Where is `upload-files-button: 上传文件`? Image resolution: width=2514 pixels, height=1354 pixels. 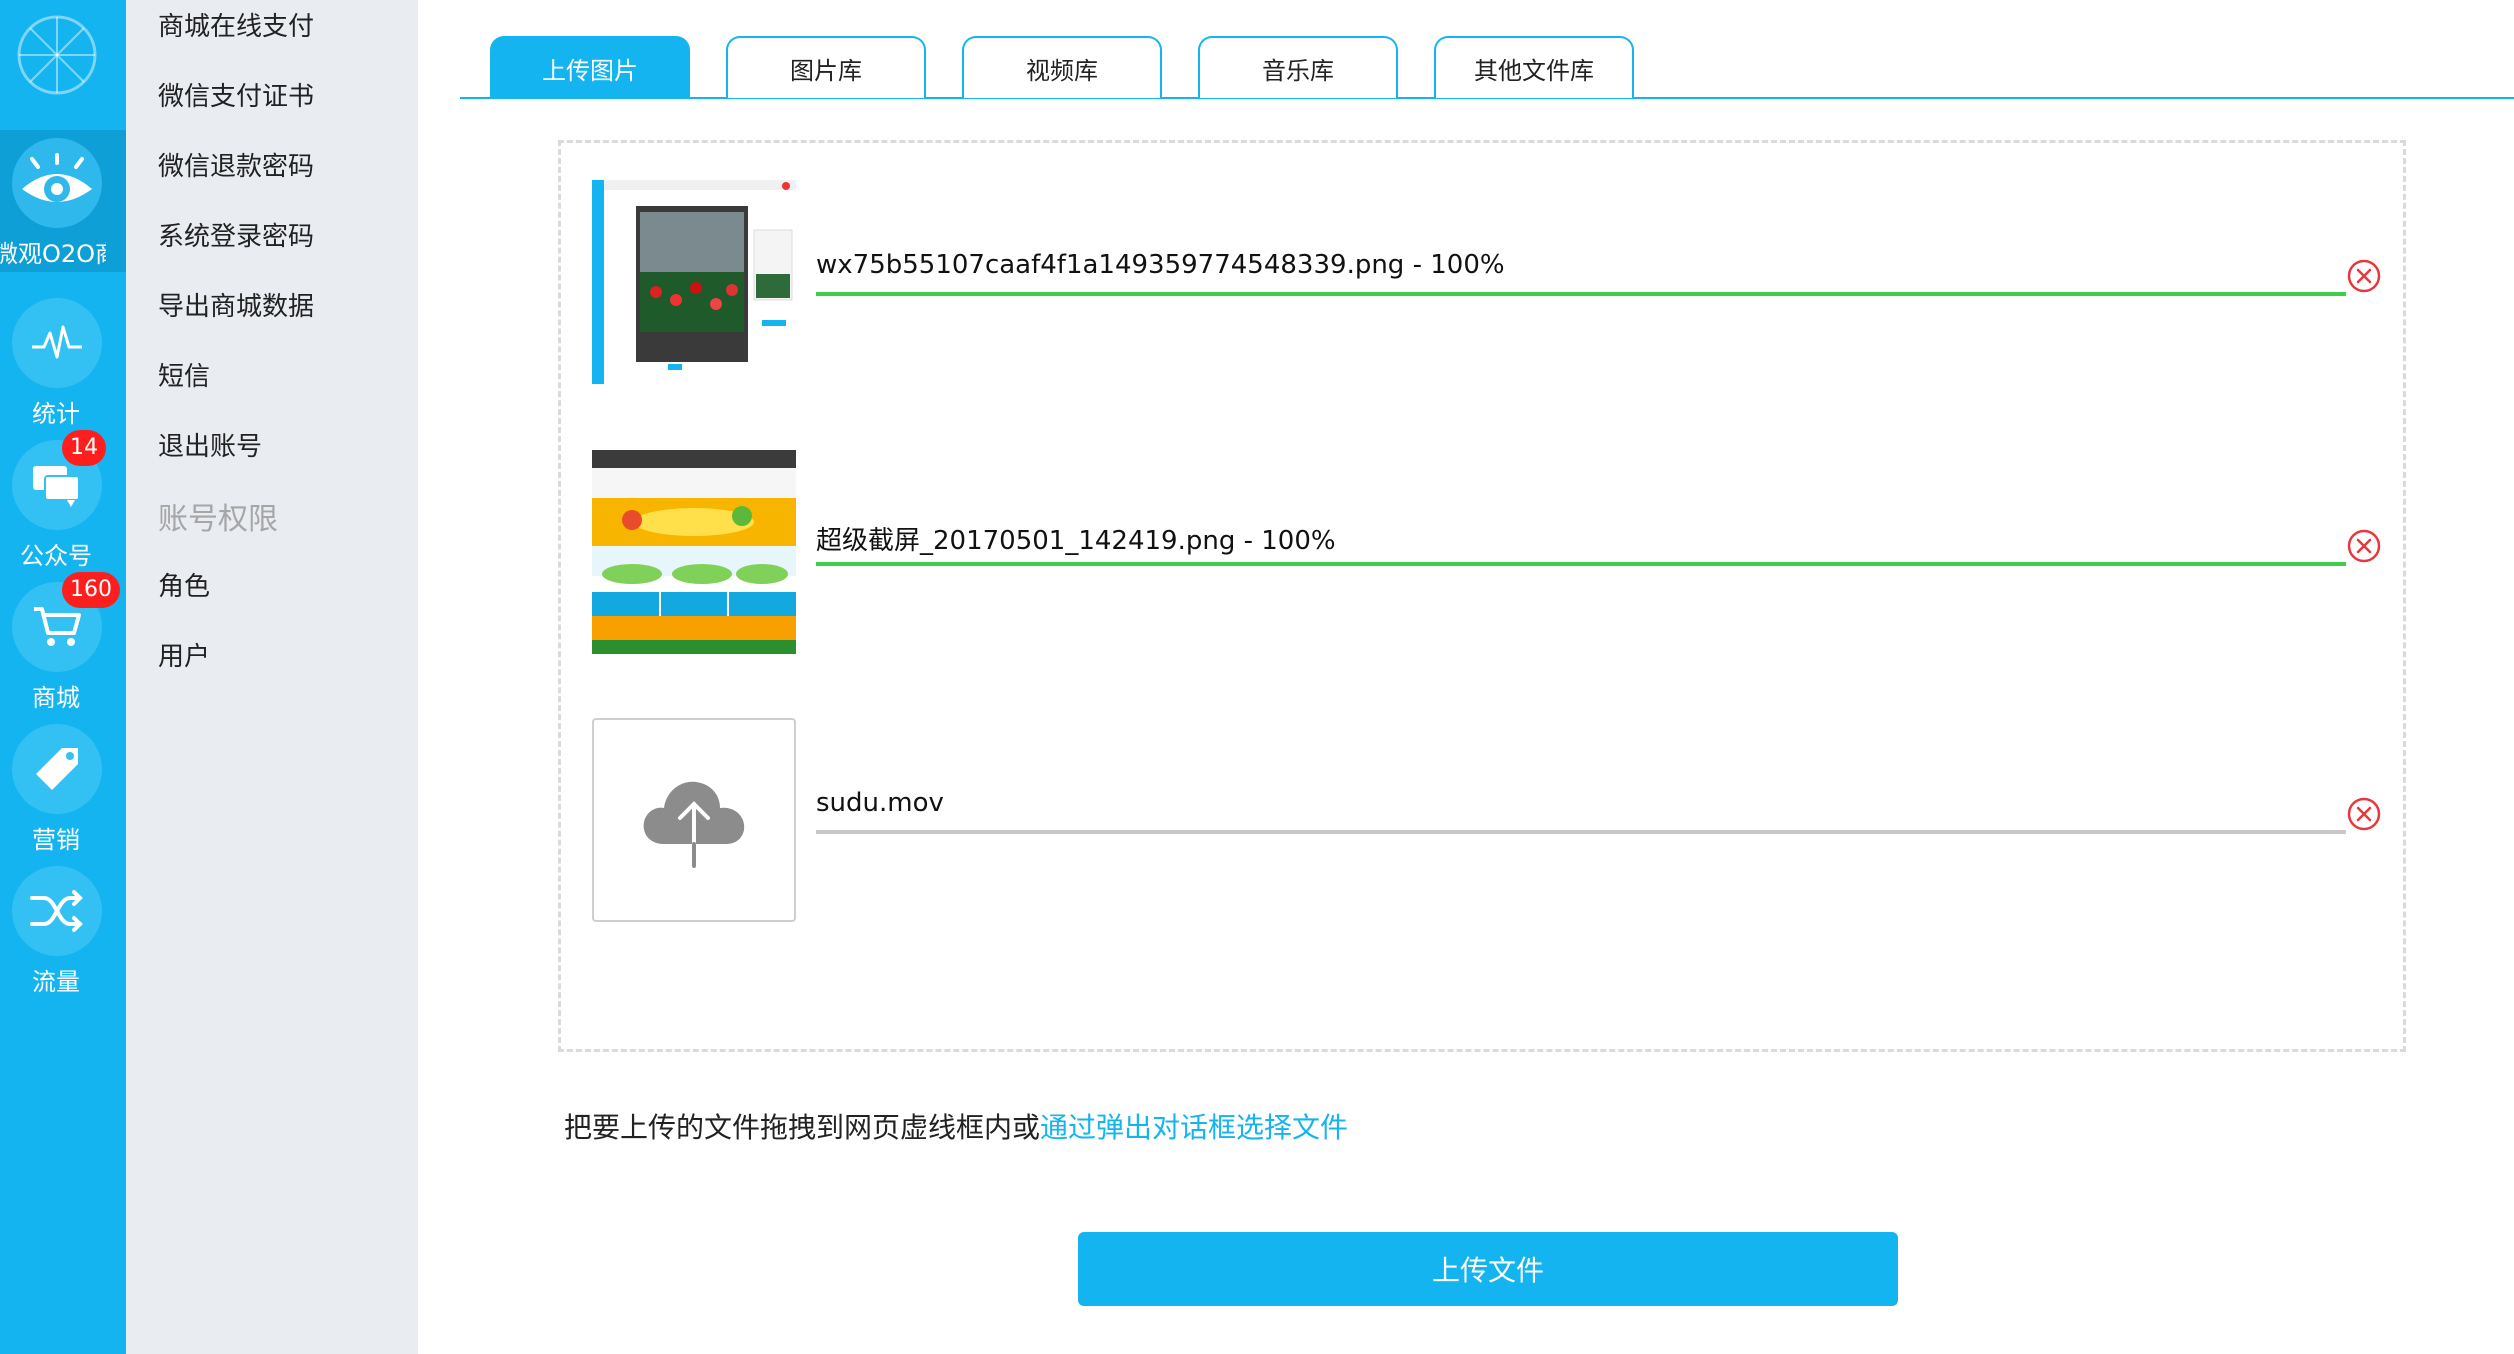
upload-files-button: 上传文件 is located at coordinates (1488, 1269).